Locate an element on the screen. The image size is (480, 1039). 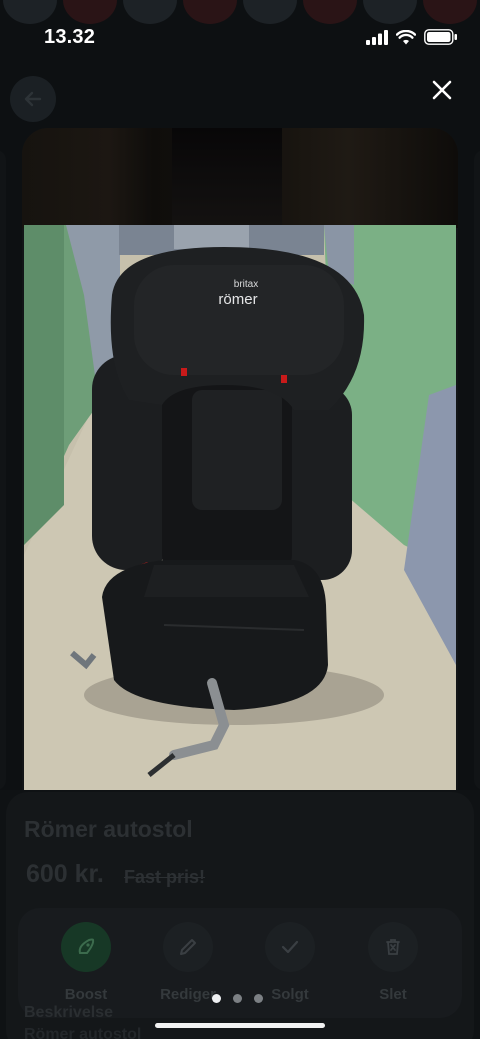
rocket-icon is located at coordinates (86, 946).